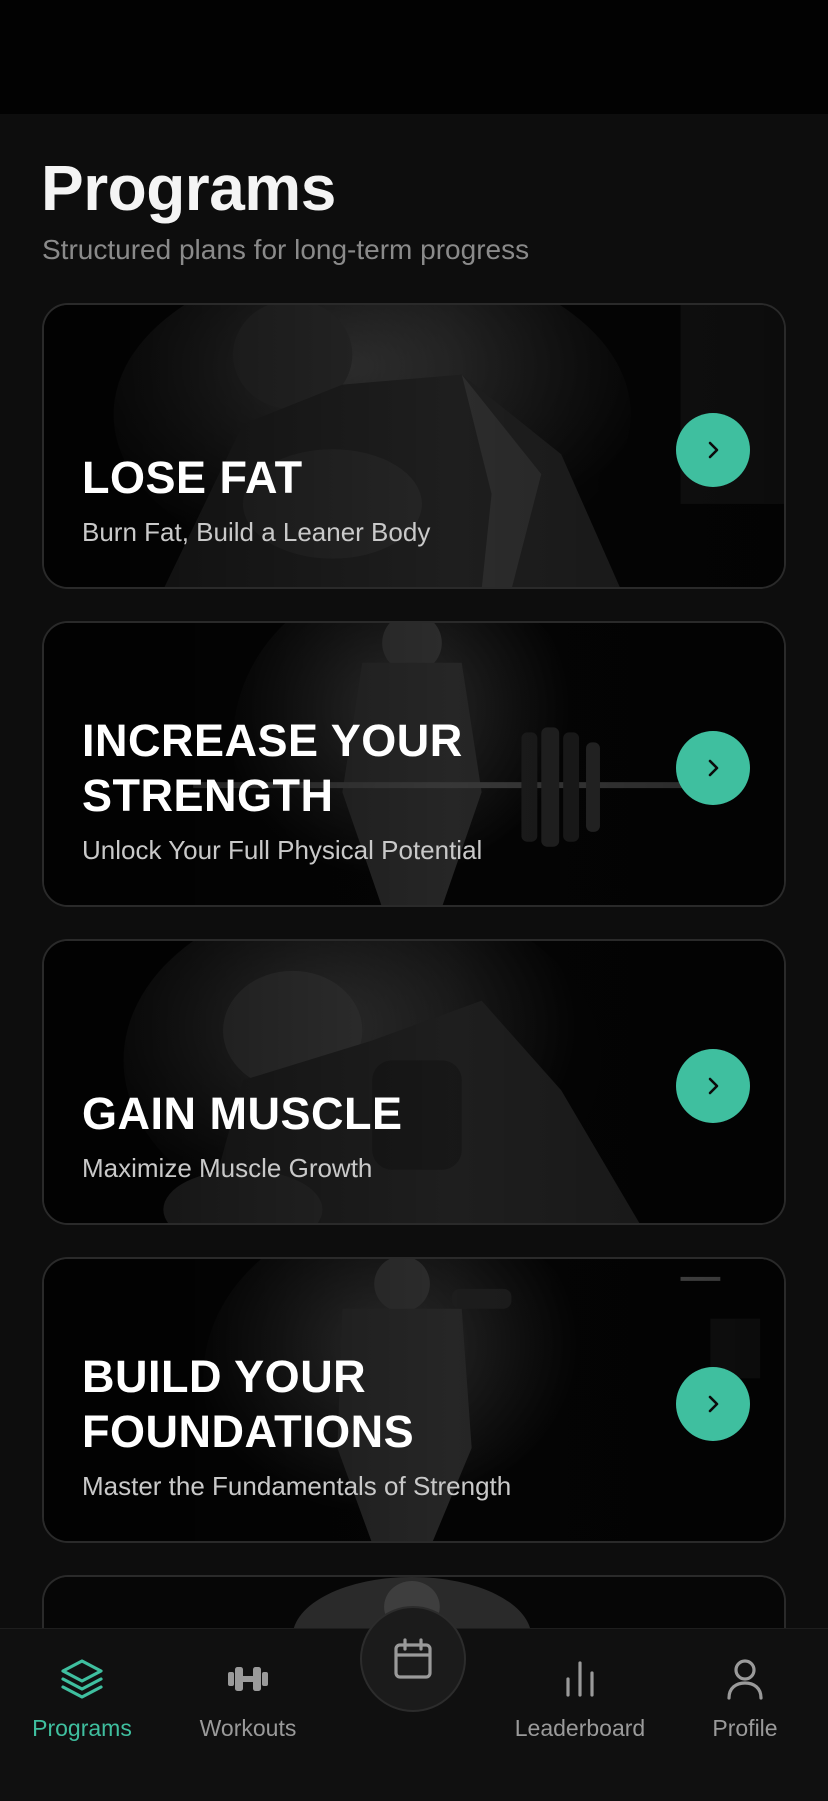 The width and height of the screenshot is (828, 1801). Describe the element at coordinates (192, 477) in the screenshot. I see `program-title: LOSE FAT` at that location.